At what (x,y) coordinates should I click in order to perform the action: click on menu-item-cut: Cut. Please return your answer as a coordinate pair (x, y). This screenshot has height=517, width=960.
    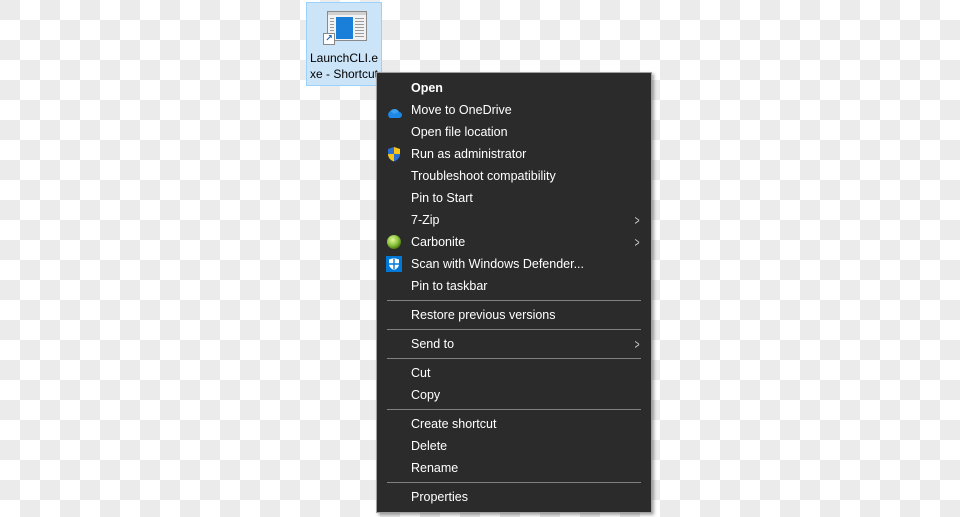
    Looking at the image, I should click on (514, 373).